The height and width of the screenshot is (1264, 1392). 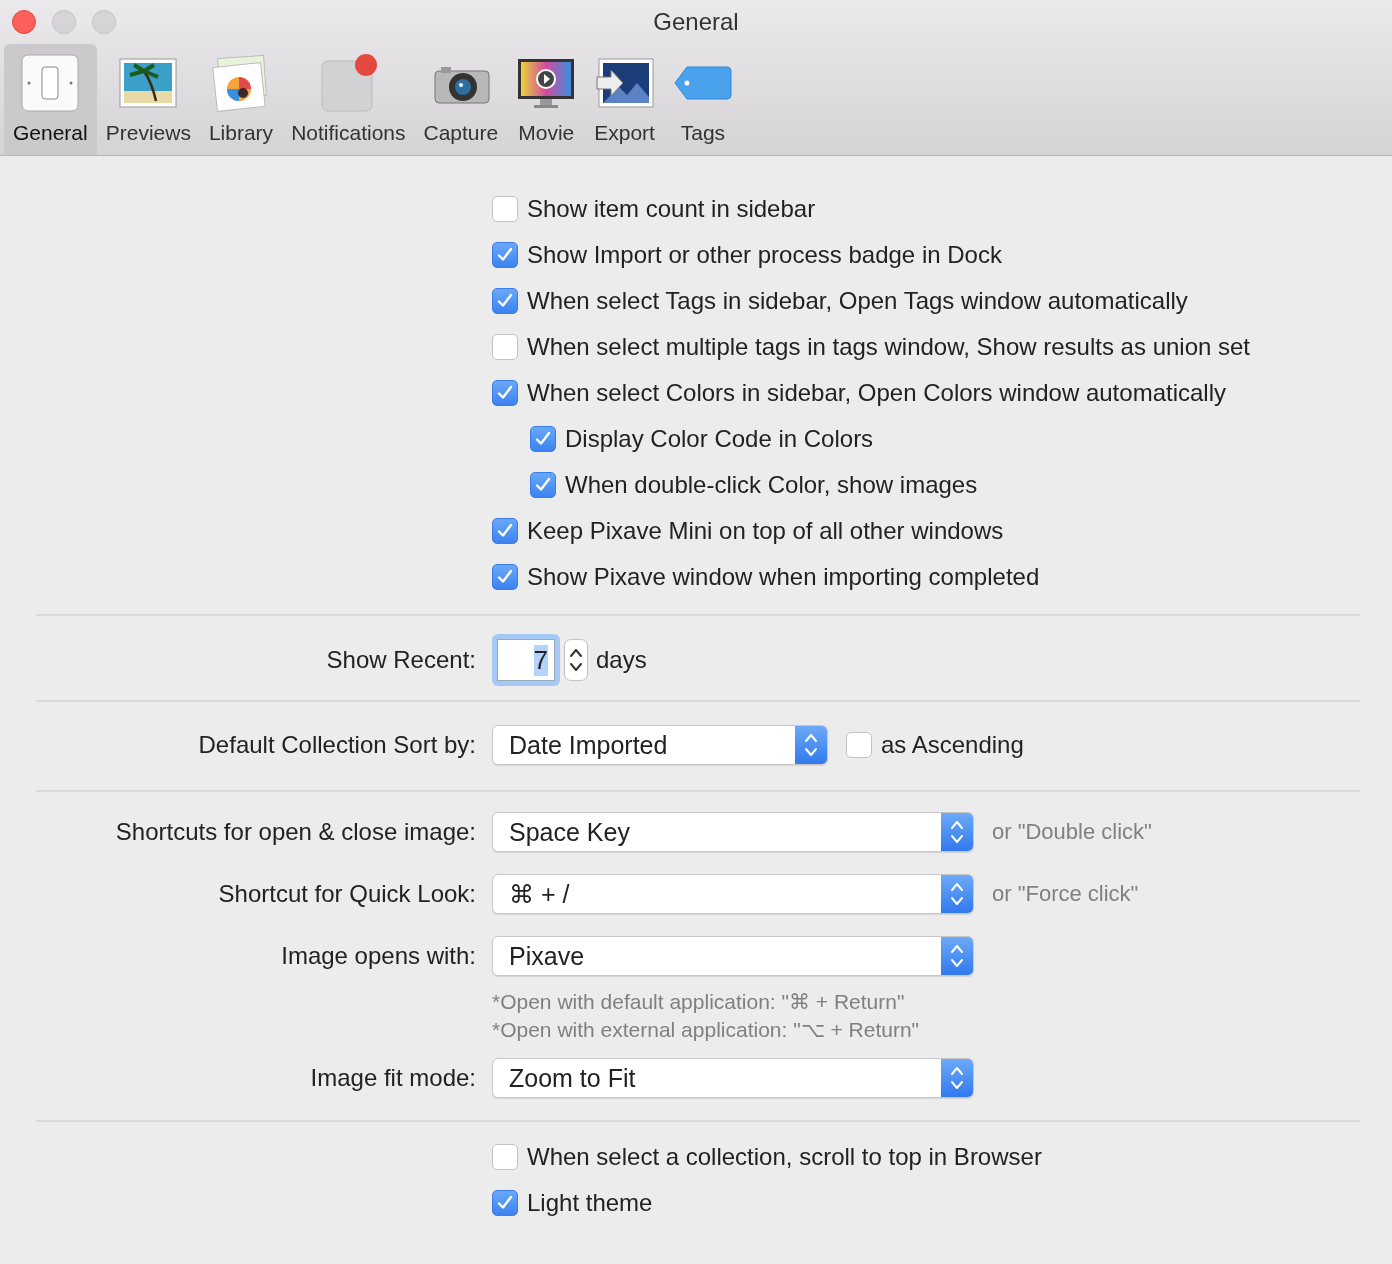 What do you see at coordinates (926, 577) in the screenshot?
I see `checkbox-option: Show Pixave window when importing completed` at bounding box center [926, 577].